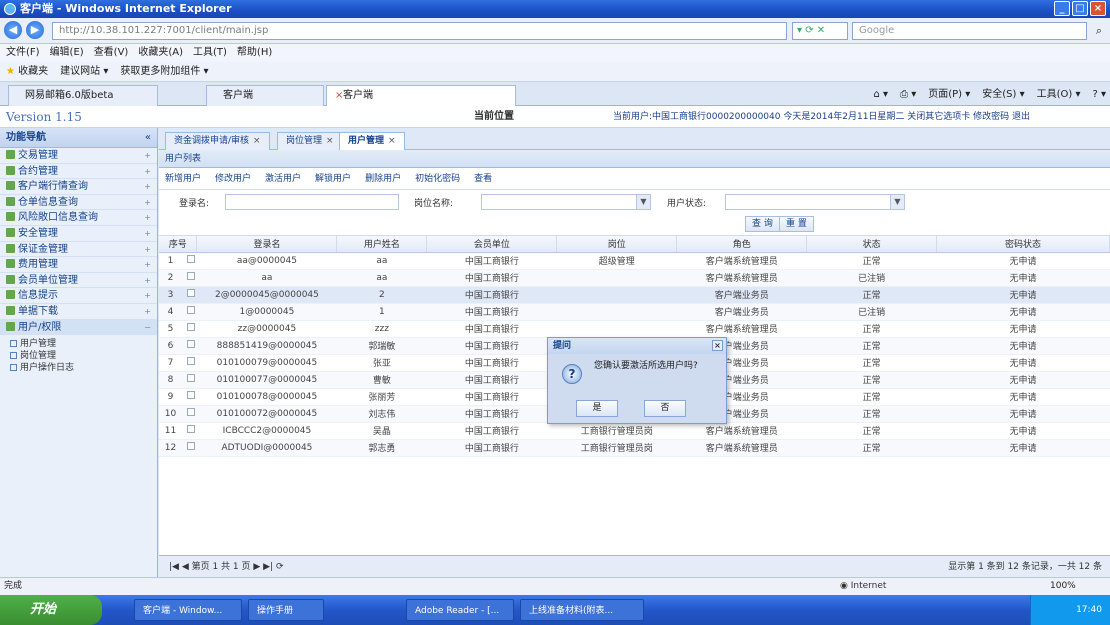 The image size is (1110, 625). I want to click on toolbar-button: 初始化密码, so click(437, 178).